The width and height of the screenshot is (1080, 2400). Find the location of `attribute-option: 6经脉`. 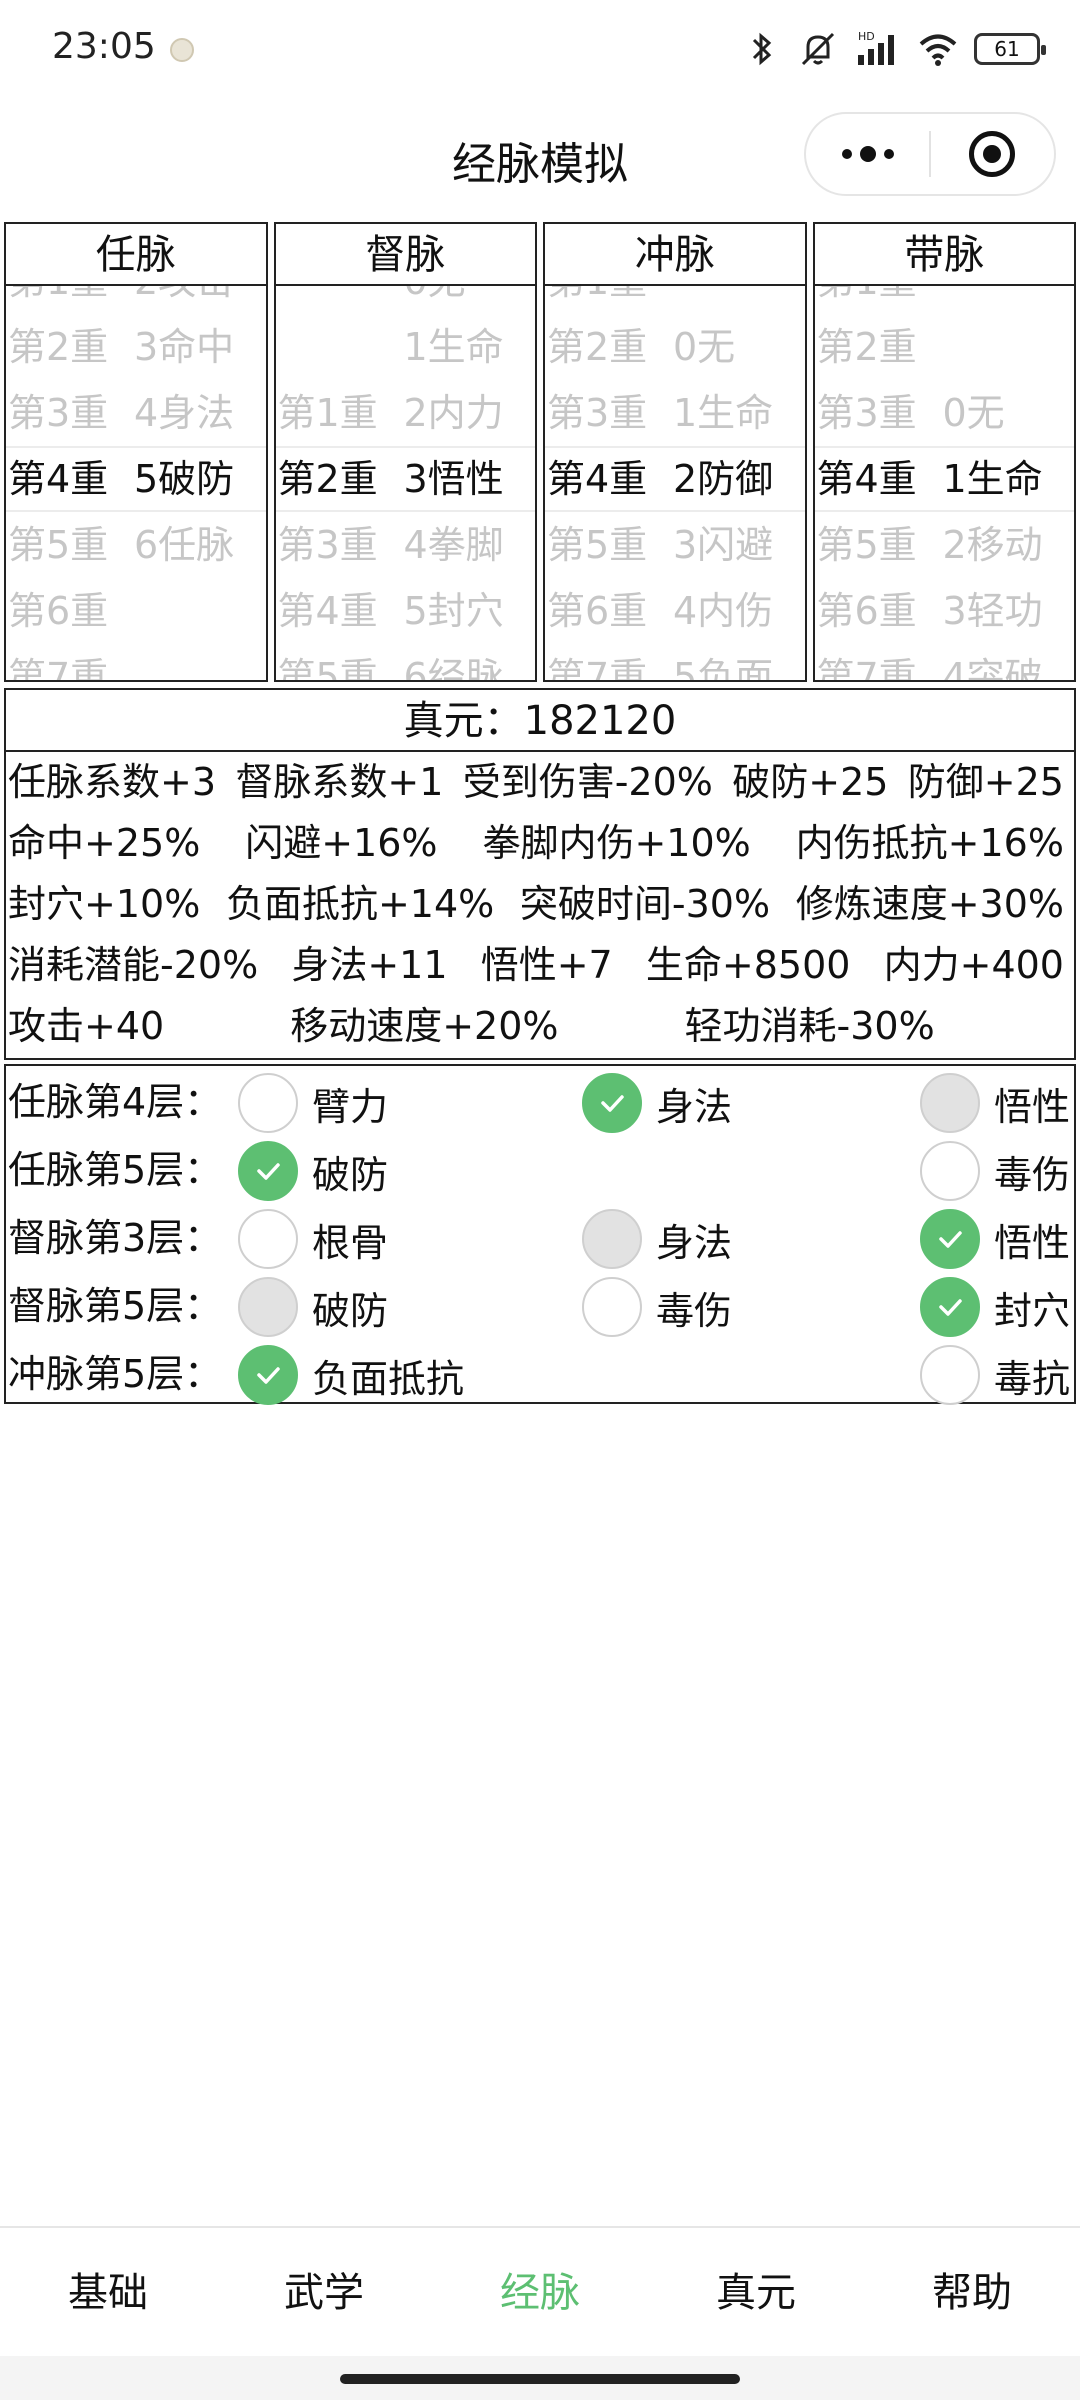

attribute-option: 6经脉 is located at coordinates (469, 662).